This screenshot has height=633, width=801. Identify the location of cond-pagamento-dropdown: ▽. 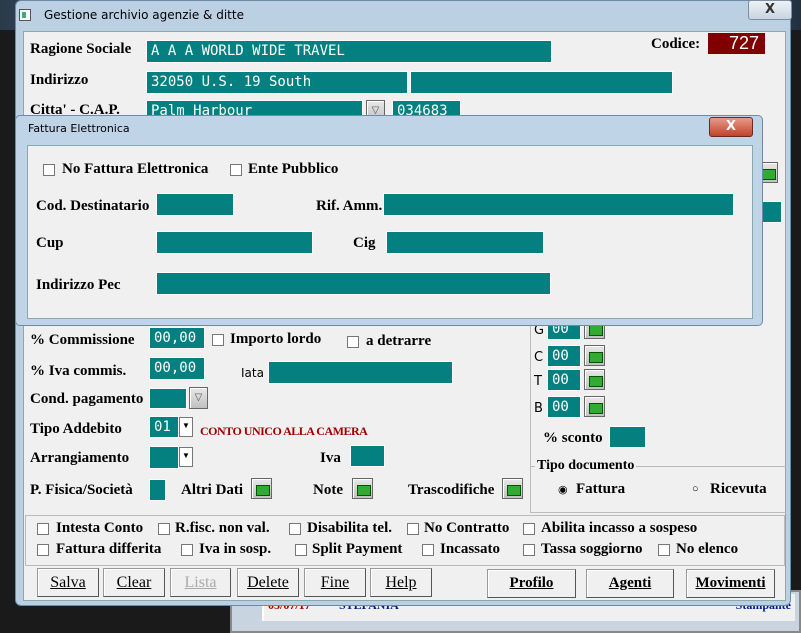
(198, 398).